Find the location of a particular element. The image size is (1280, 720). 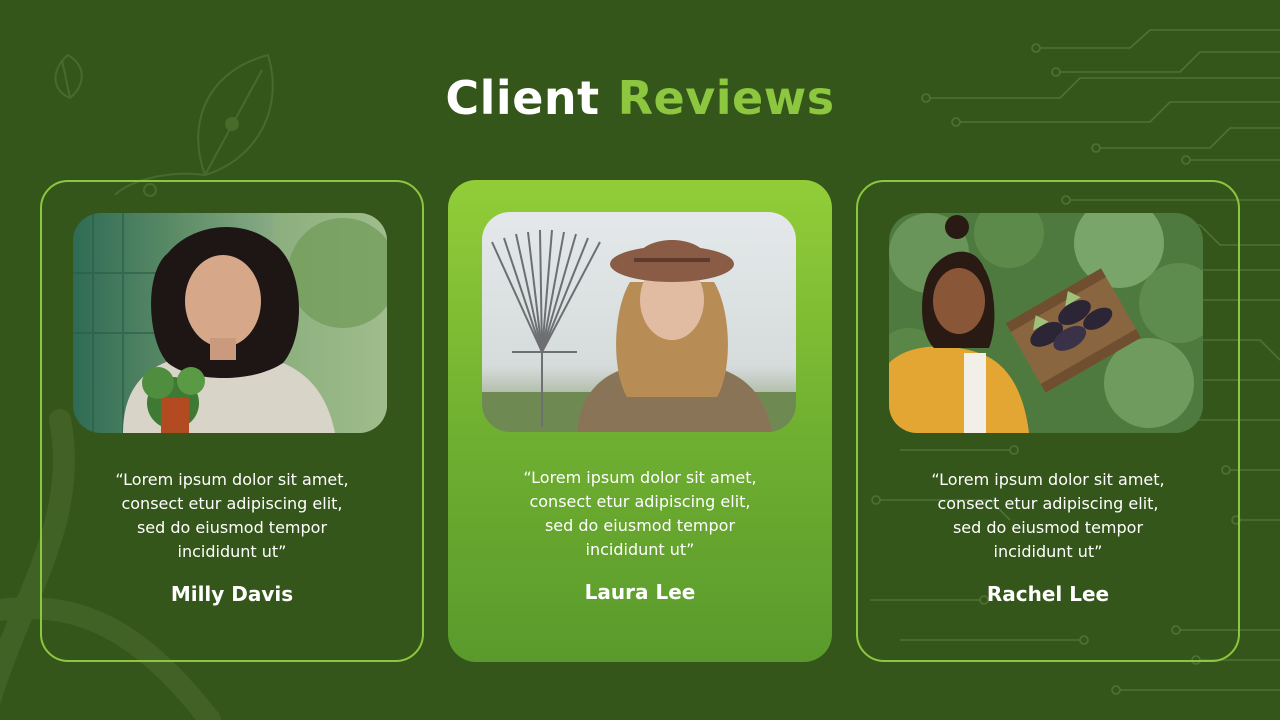

woman-holding-vegetable-crate-photo is located at coordinates (1046, 323).